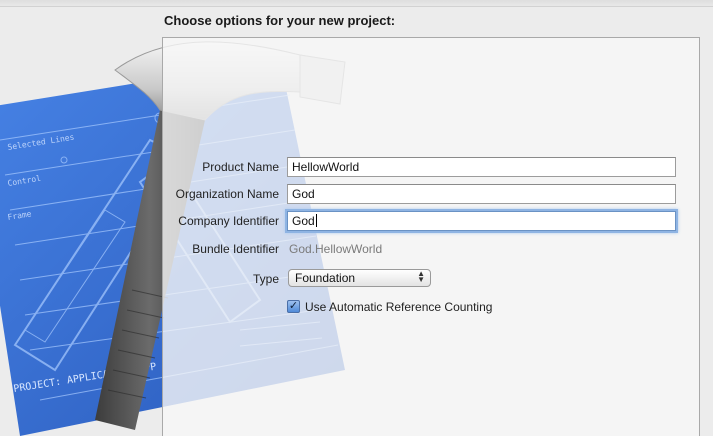  I want to click on page-title: Choose options for your new project:, so click(280, 20).